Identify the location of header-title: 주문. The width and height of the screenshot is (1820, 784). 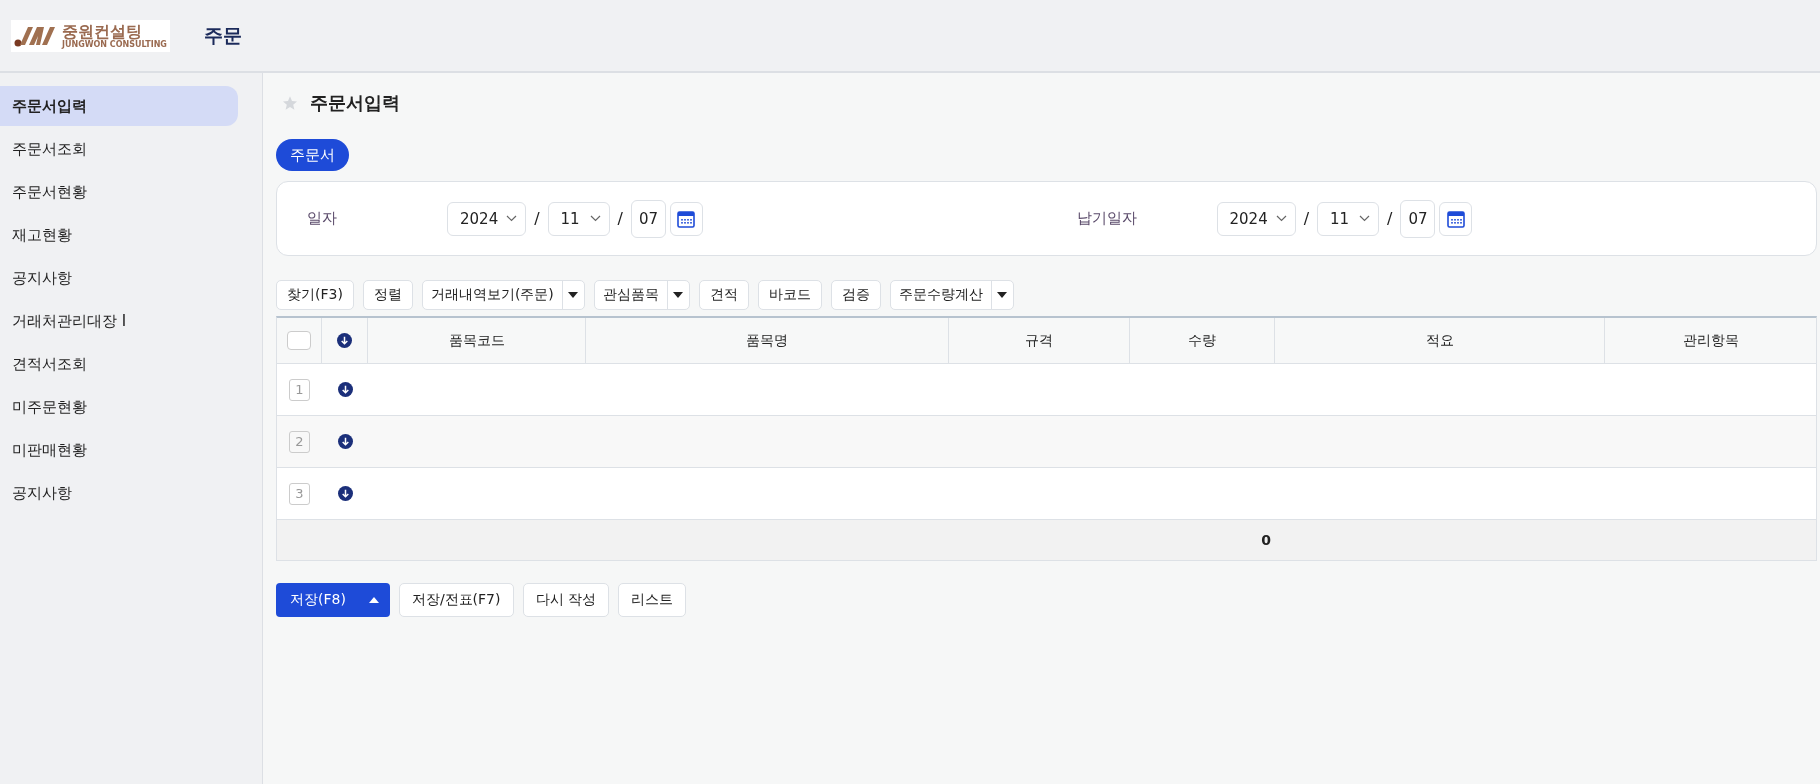
(222, 35).